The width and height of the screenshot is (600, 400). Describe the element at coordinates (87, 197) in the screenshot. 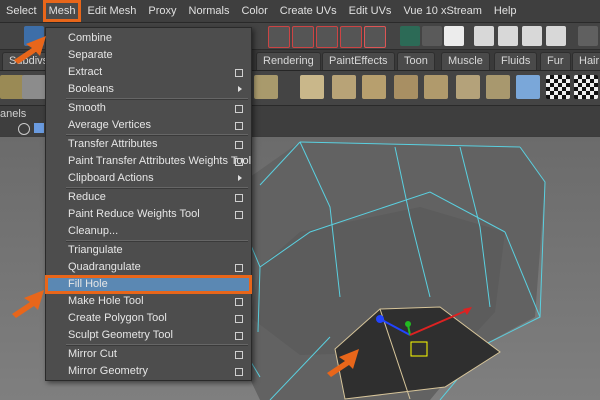

I see `menu-item-label: Reduce` at that location.